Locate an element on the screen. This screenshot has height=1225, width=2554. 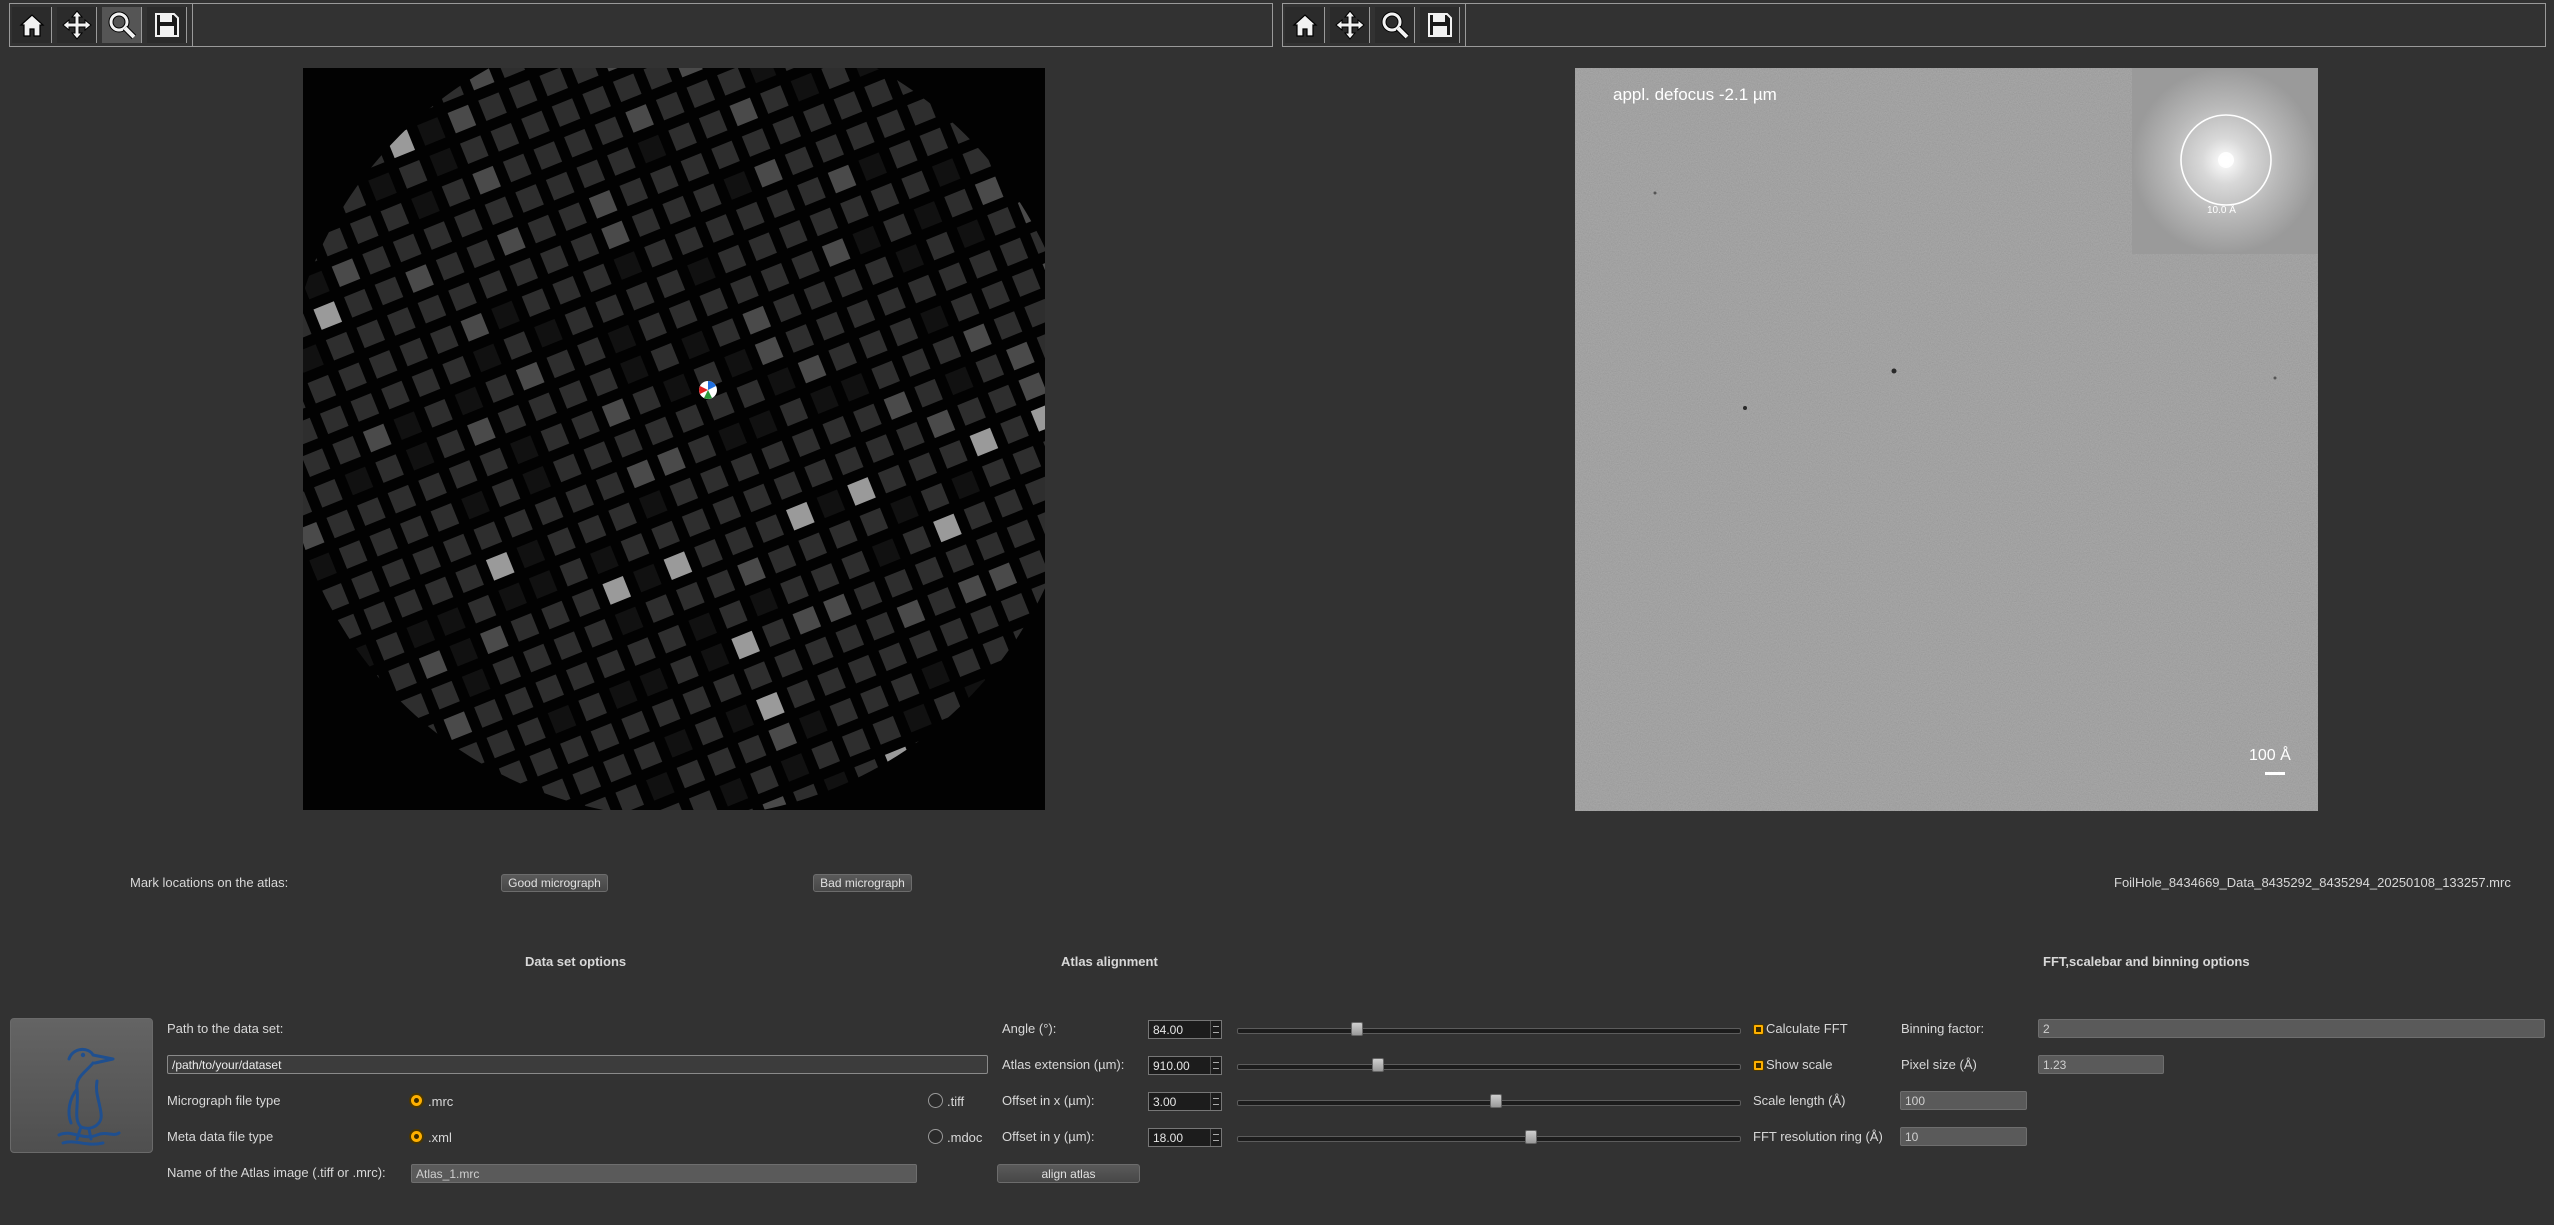
radio-xml-label: .xml is located at coordinates (440, 1137).